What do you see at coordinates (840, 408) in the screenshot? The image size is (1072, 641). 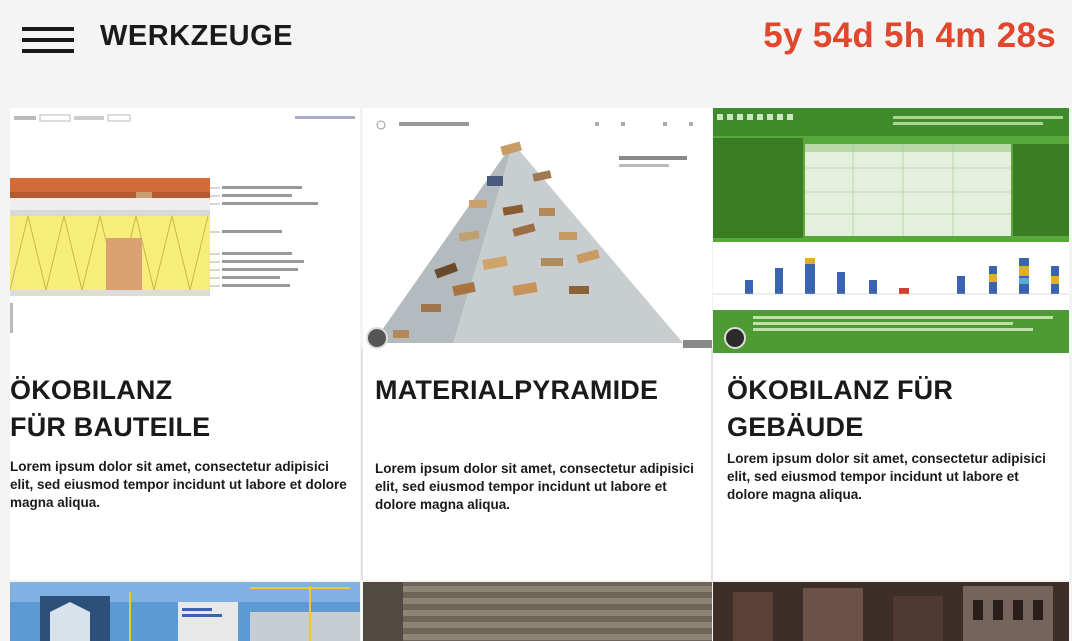 I see `card-title: ÖKOBILANZ FÜR GEBÄUDE` at bounding box center [840, 408].